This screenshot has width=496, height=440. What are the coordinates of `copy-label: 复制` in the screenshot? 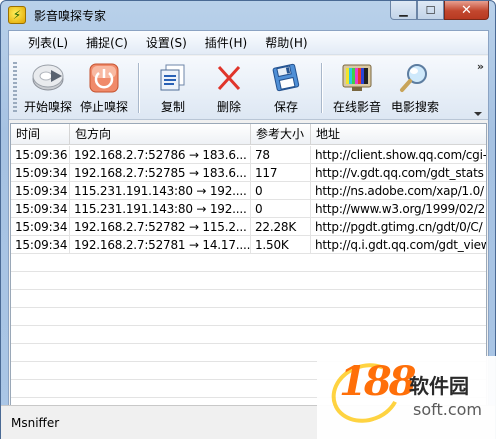 It's located at (172, 107).